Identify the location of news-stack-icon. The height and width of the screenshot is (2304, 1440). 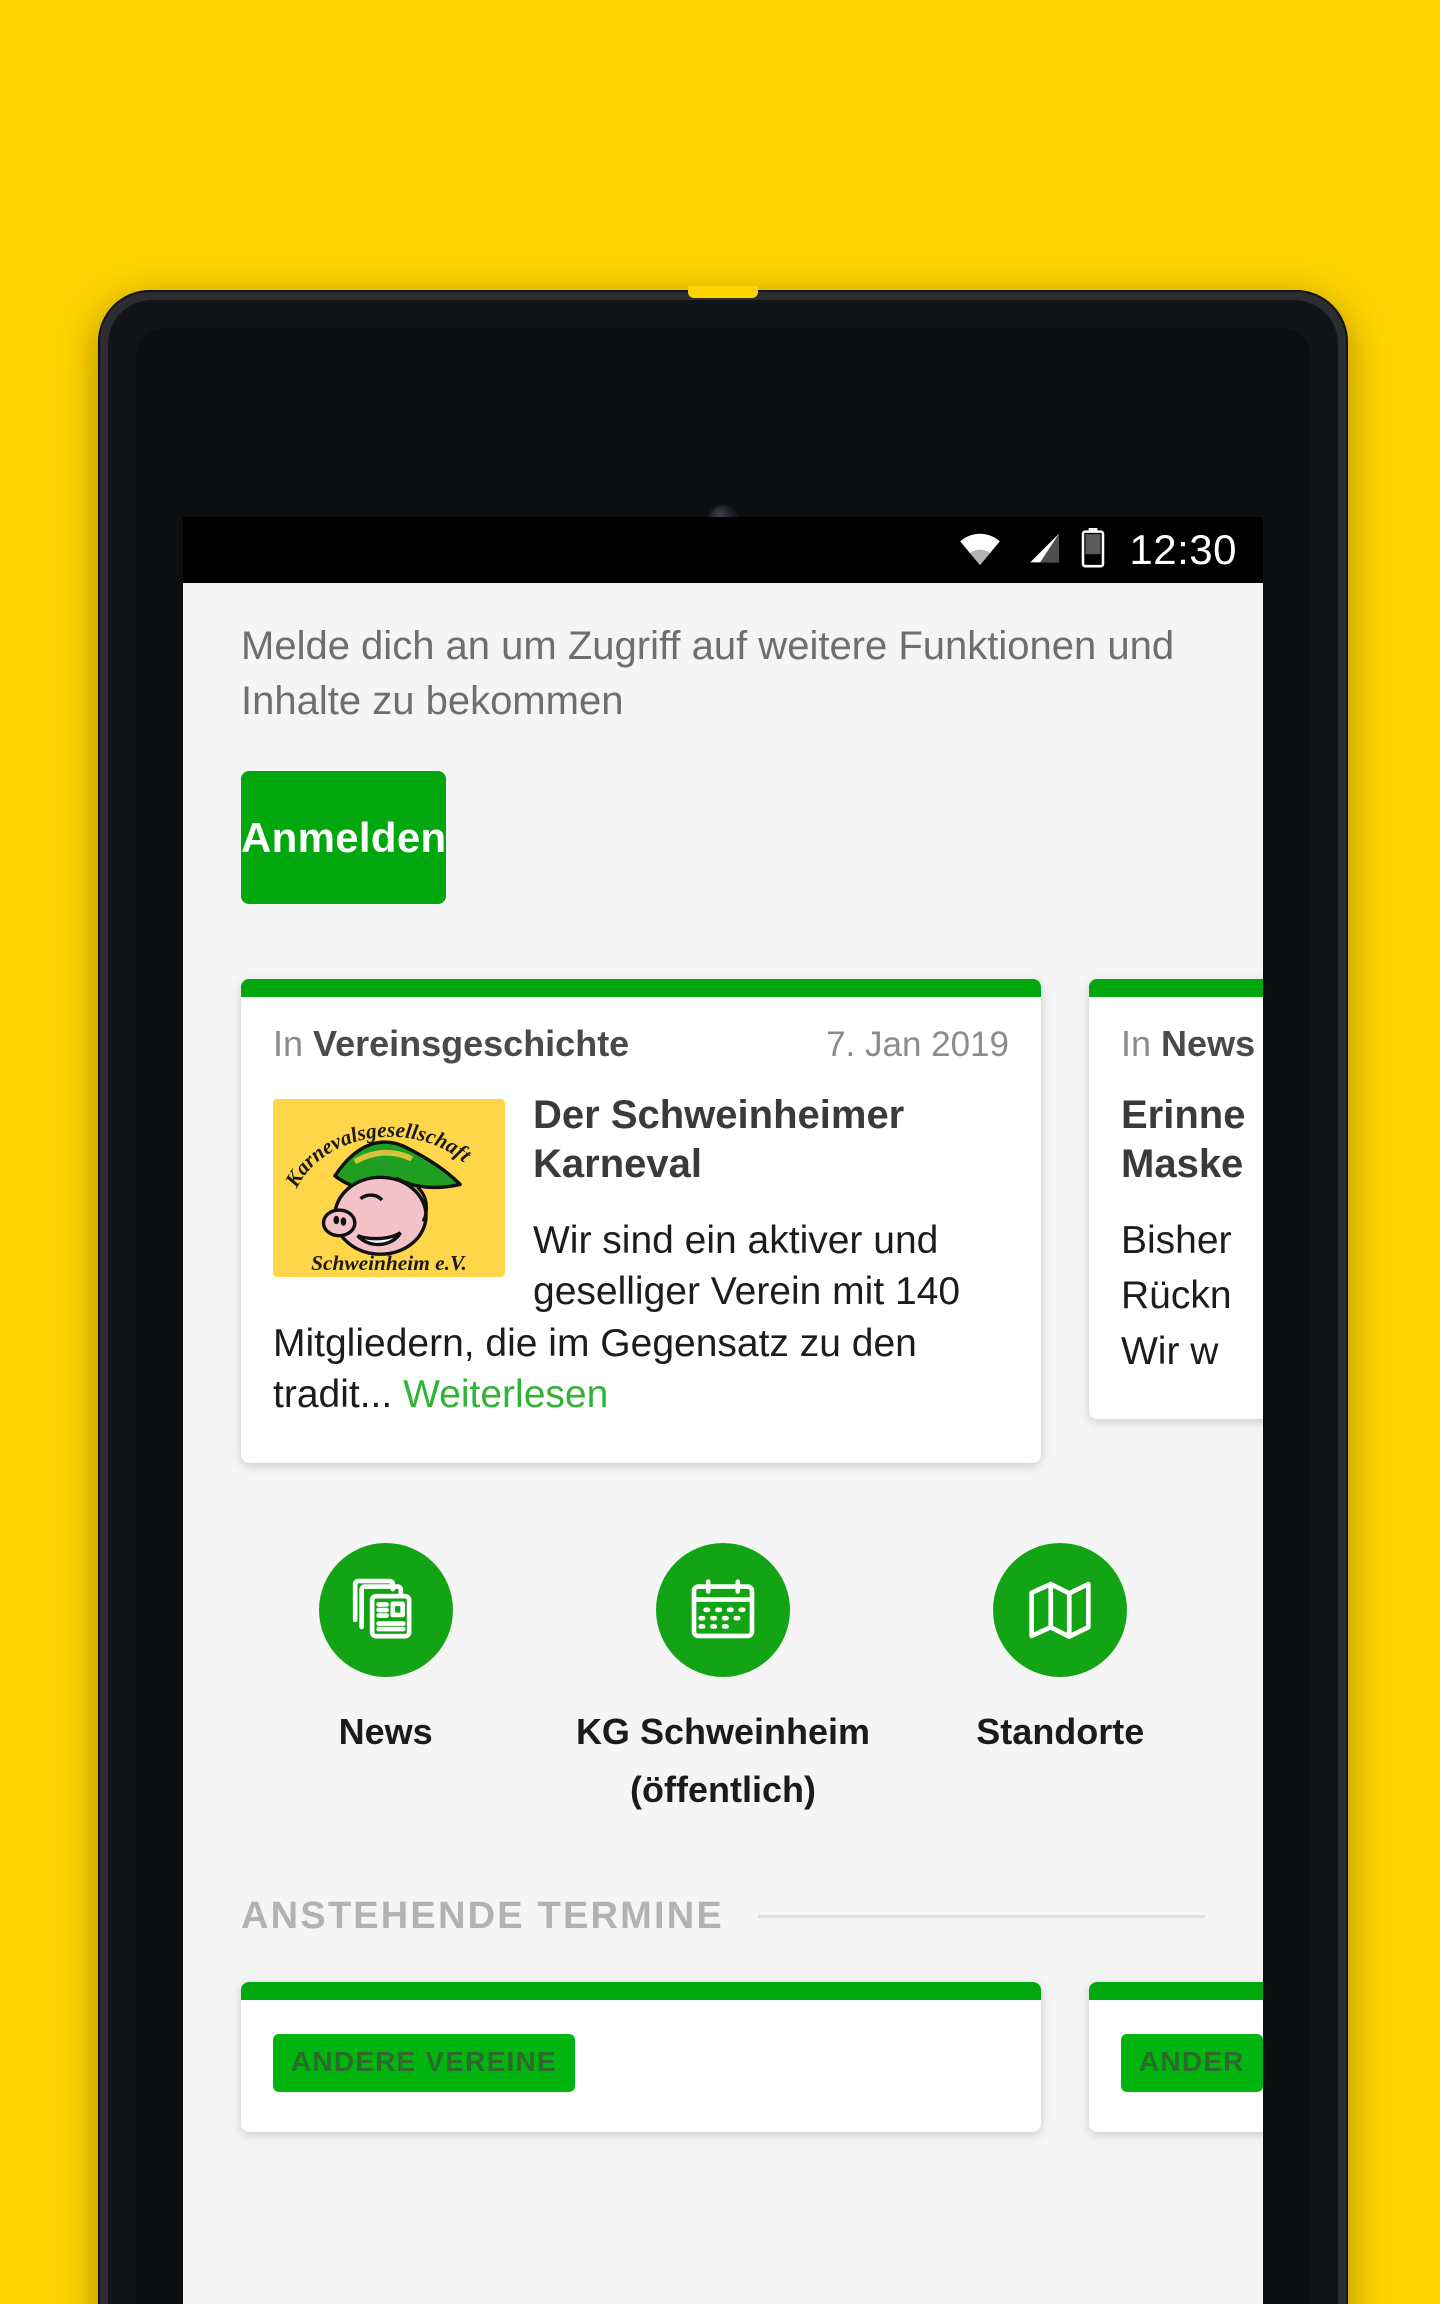
(385, 1609).